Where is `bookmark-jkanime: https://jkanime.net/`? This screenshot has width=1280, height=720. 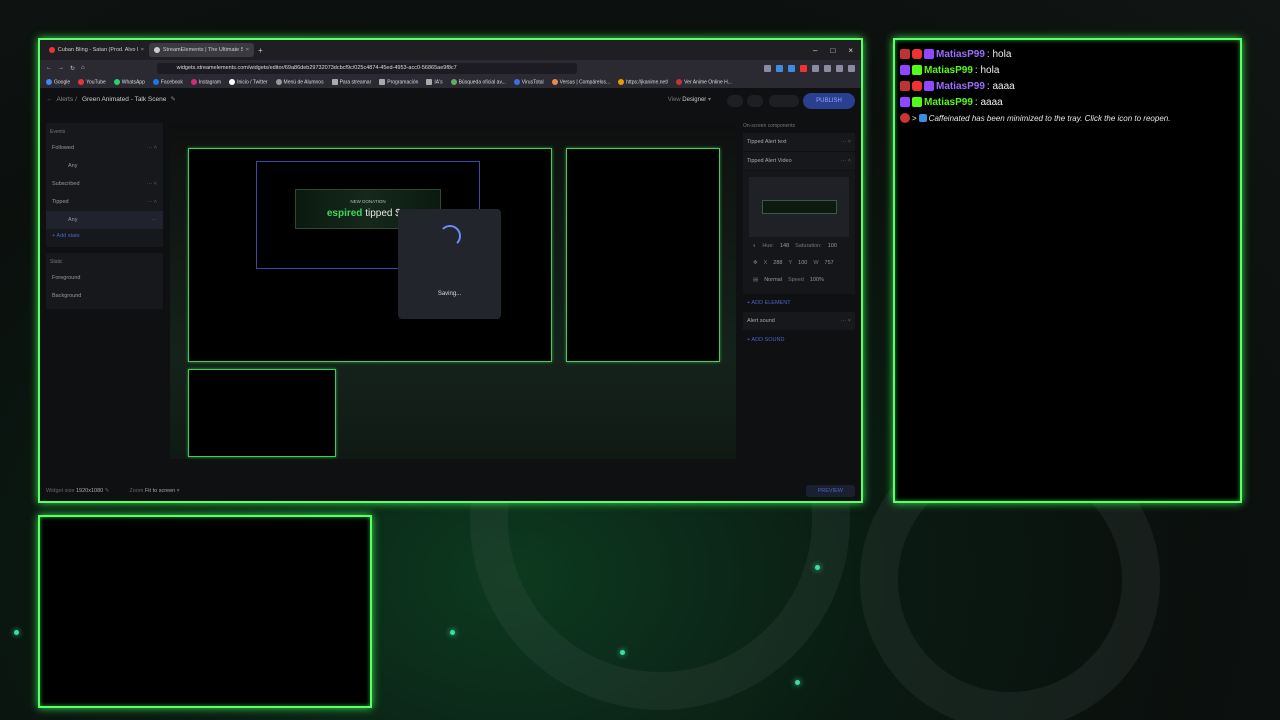 bookmark-jkanime: https://jkanime.net/ is located at coordinates (643, 81).